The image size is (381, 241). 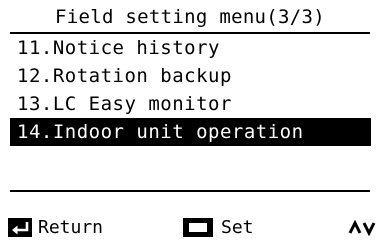 I want to click on page-title: Field setting menu(3/3), so click(x=190, y=18).